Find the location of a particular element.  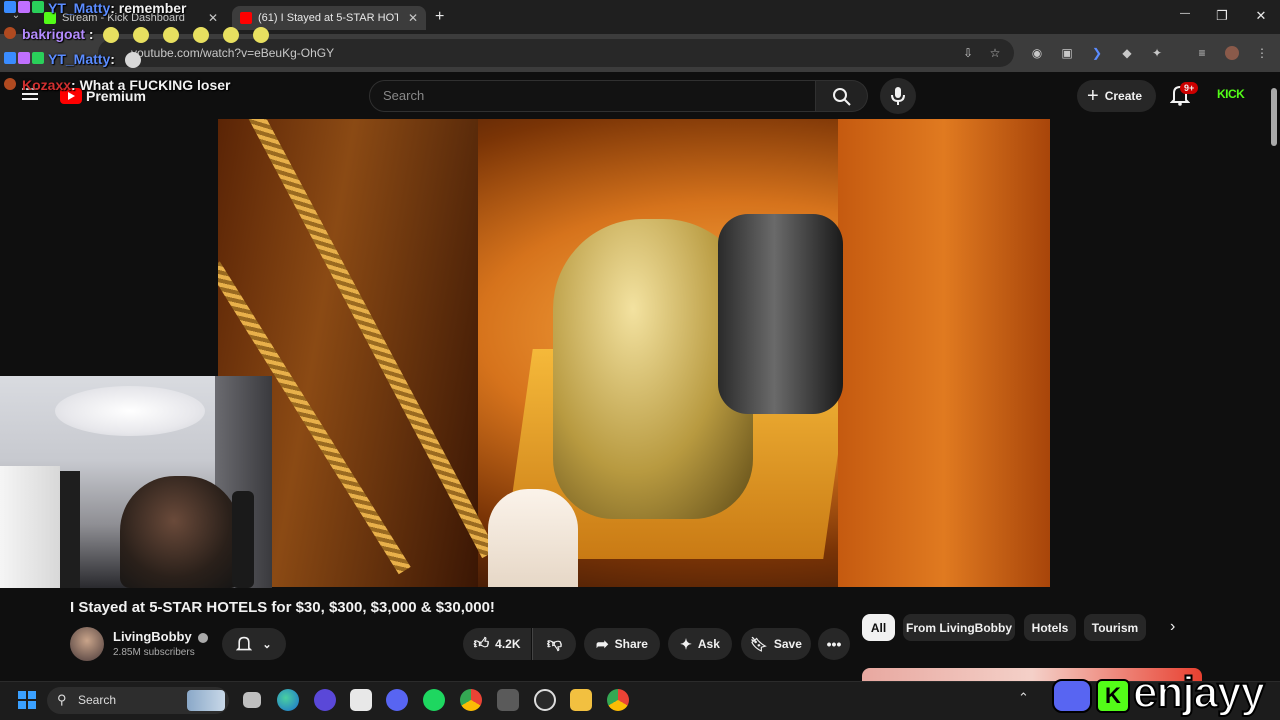

search-placeholder: Search is located at coordinates (404, 95).